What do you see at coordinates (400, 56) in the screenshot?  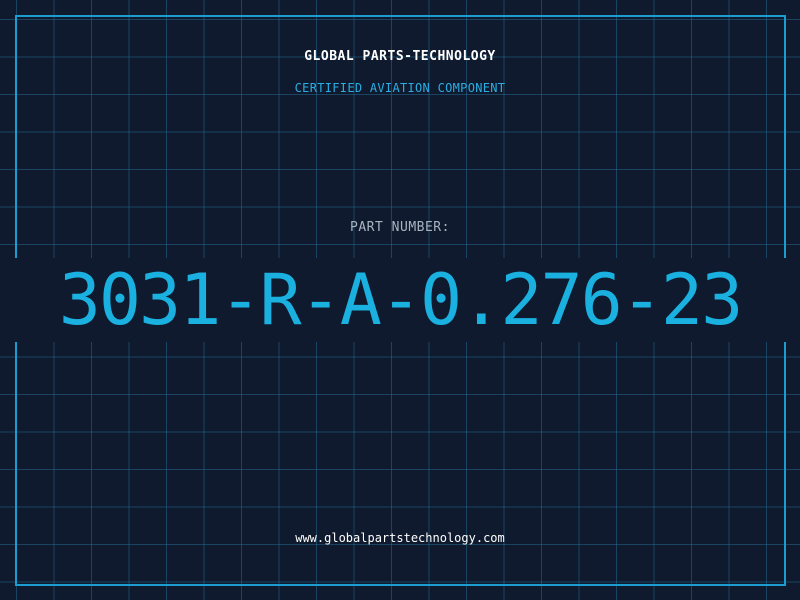 I see `company-name: GLOBAL PARTS-TECHNOLOGY` at bounding box center [400, 56].